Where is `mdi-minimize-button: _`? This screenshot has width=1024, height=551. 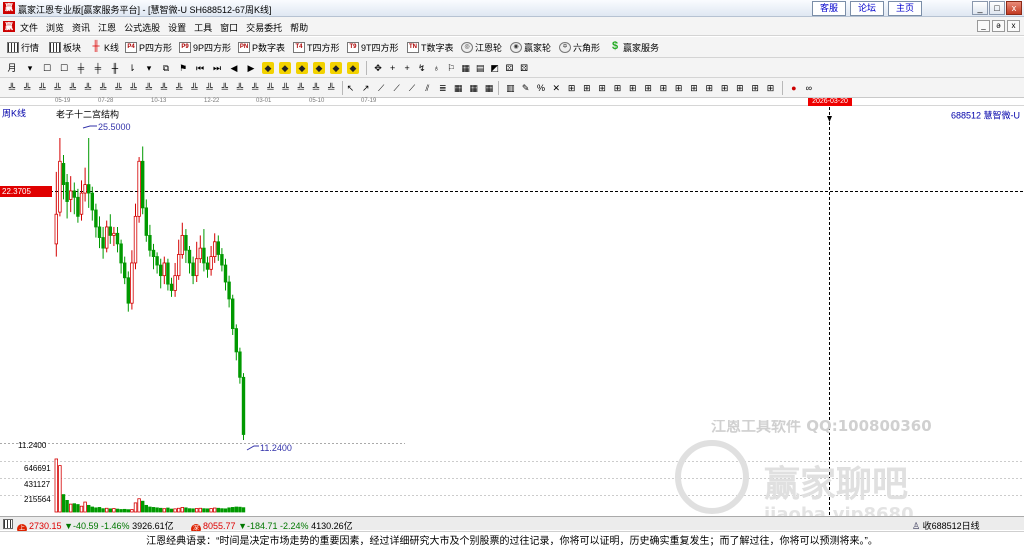
mdi-minimize-button: _ is located at coordinates (983, 26).